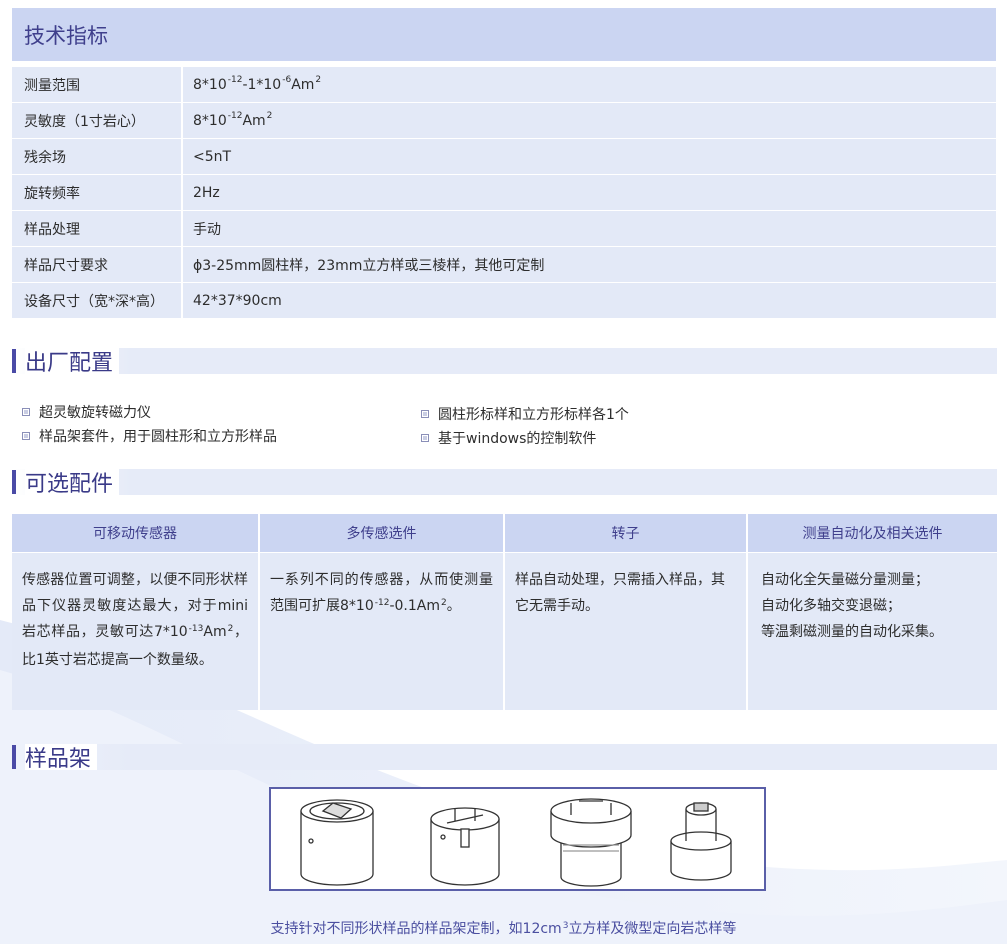 This screenshot has height=944, width=1007. I want to click on spec-row-frequency: 旋转频率 2Hz, so click(504, 192).